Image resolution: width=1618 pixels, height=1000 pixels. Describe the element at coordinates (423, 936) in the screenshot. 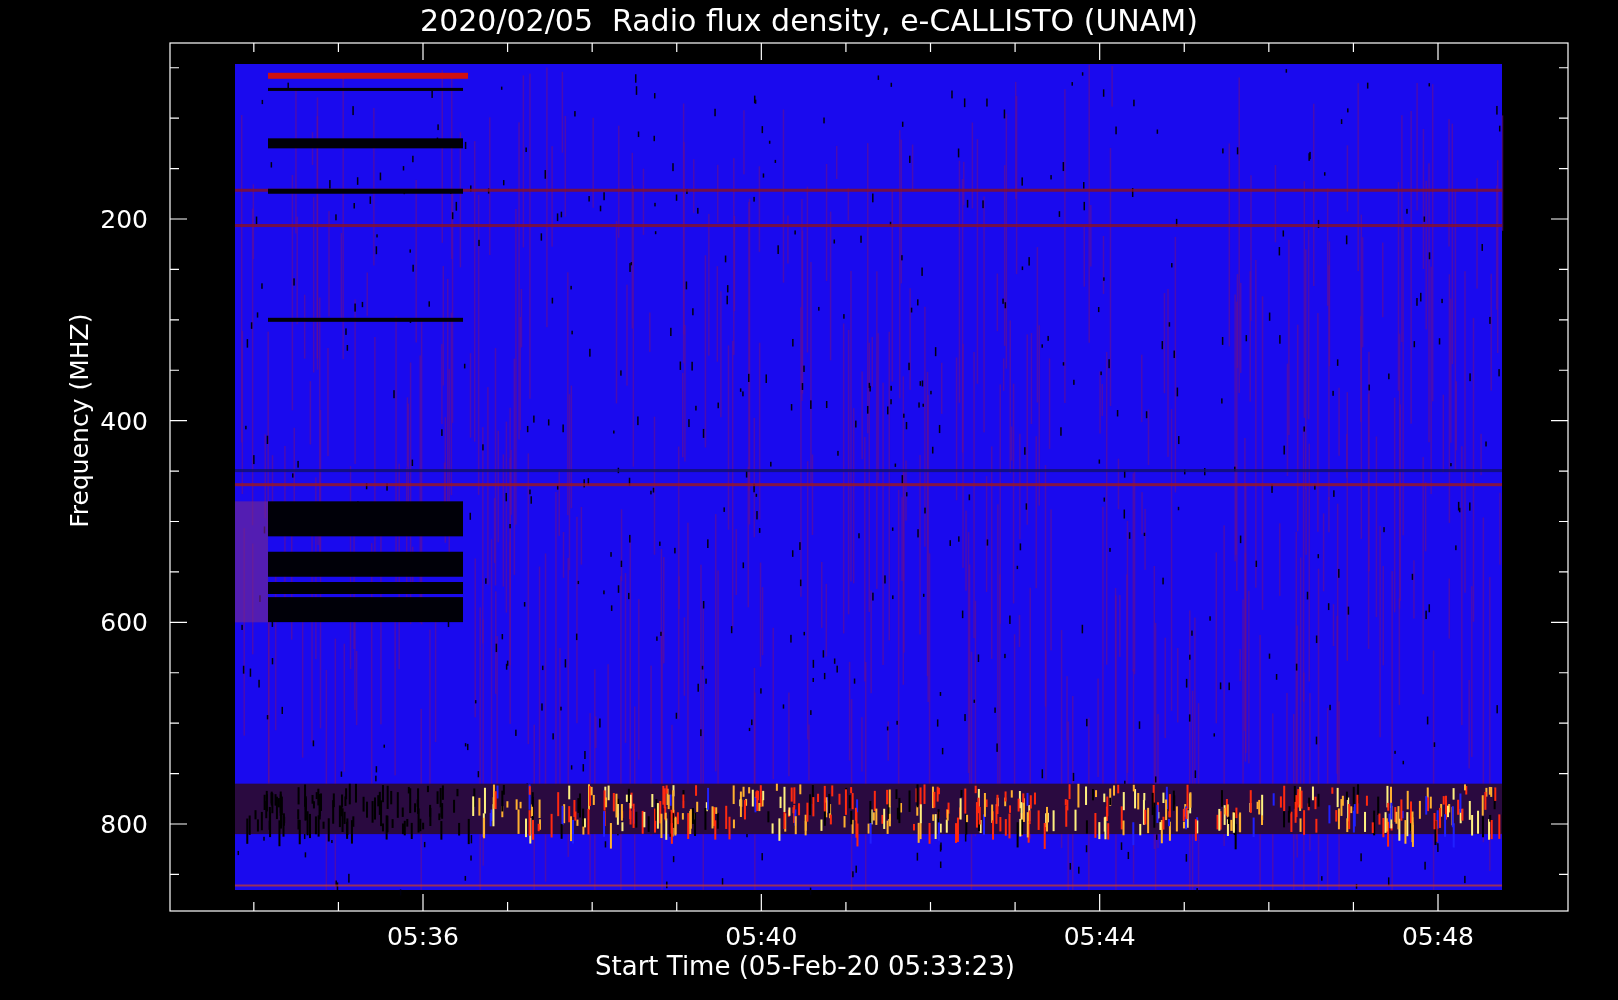

I see `x-tick-label: 05:36` at that location.